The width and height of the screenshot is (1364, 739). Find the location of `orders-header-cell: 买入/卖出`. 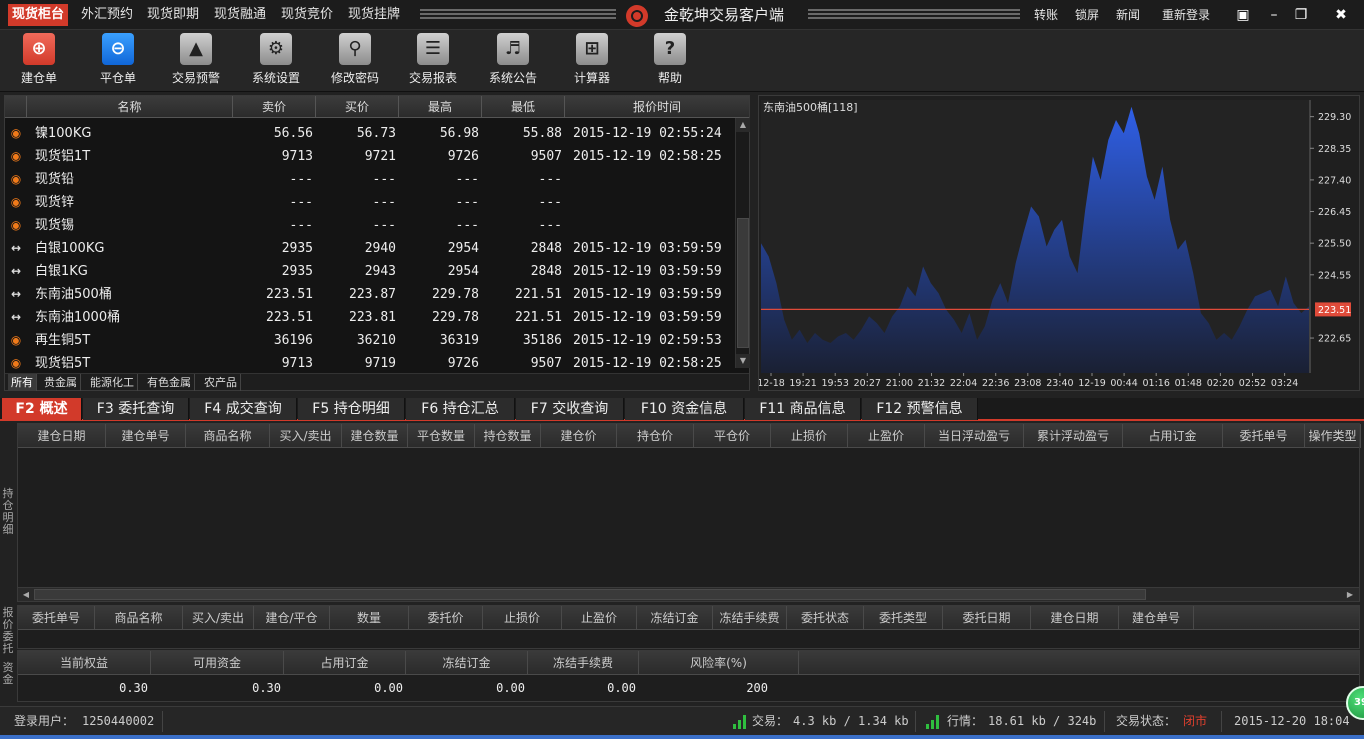

orders-header-cell: 买入/卖出 is located at coordinates (218, 618).